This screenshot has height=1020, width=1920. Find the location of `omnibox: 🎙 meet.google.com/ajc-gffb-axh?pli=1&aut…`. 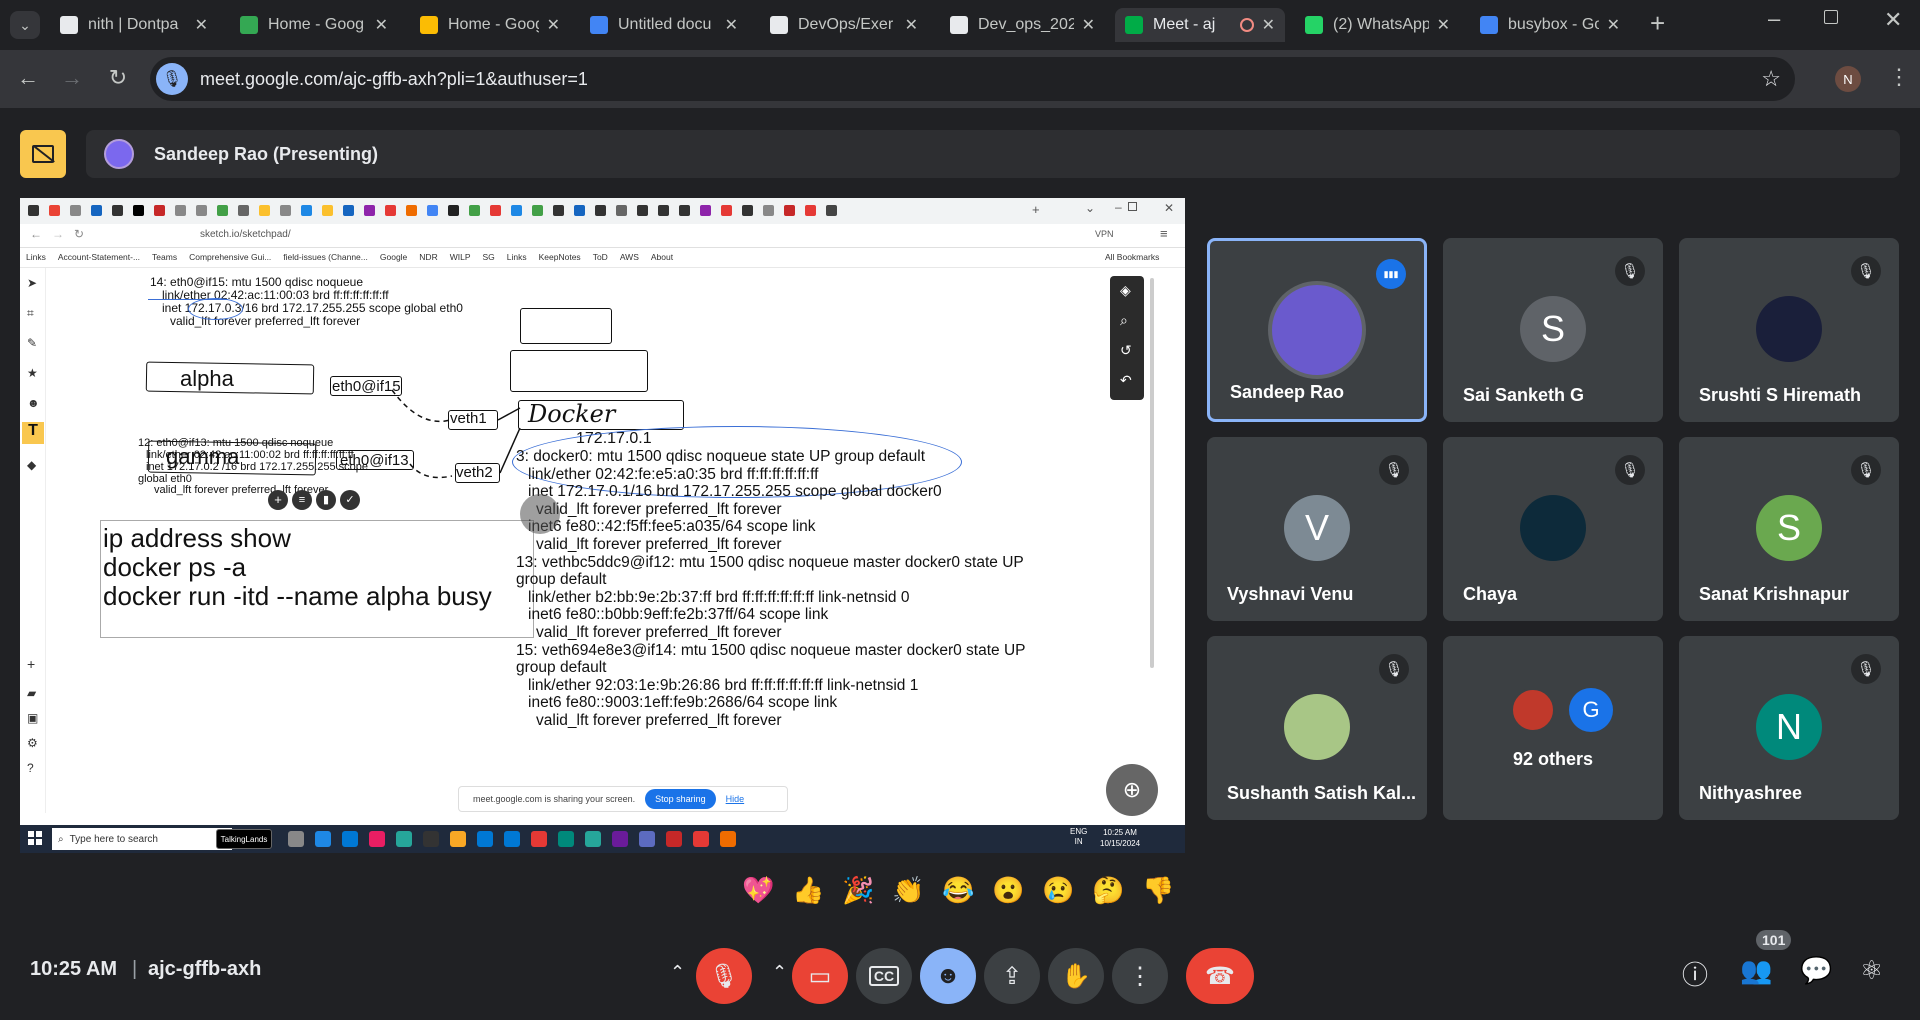

omnibox: 🎙 meet.google.com/ajc-gffb-axh?pli=1&aut… is located at coordinates (972, 79).